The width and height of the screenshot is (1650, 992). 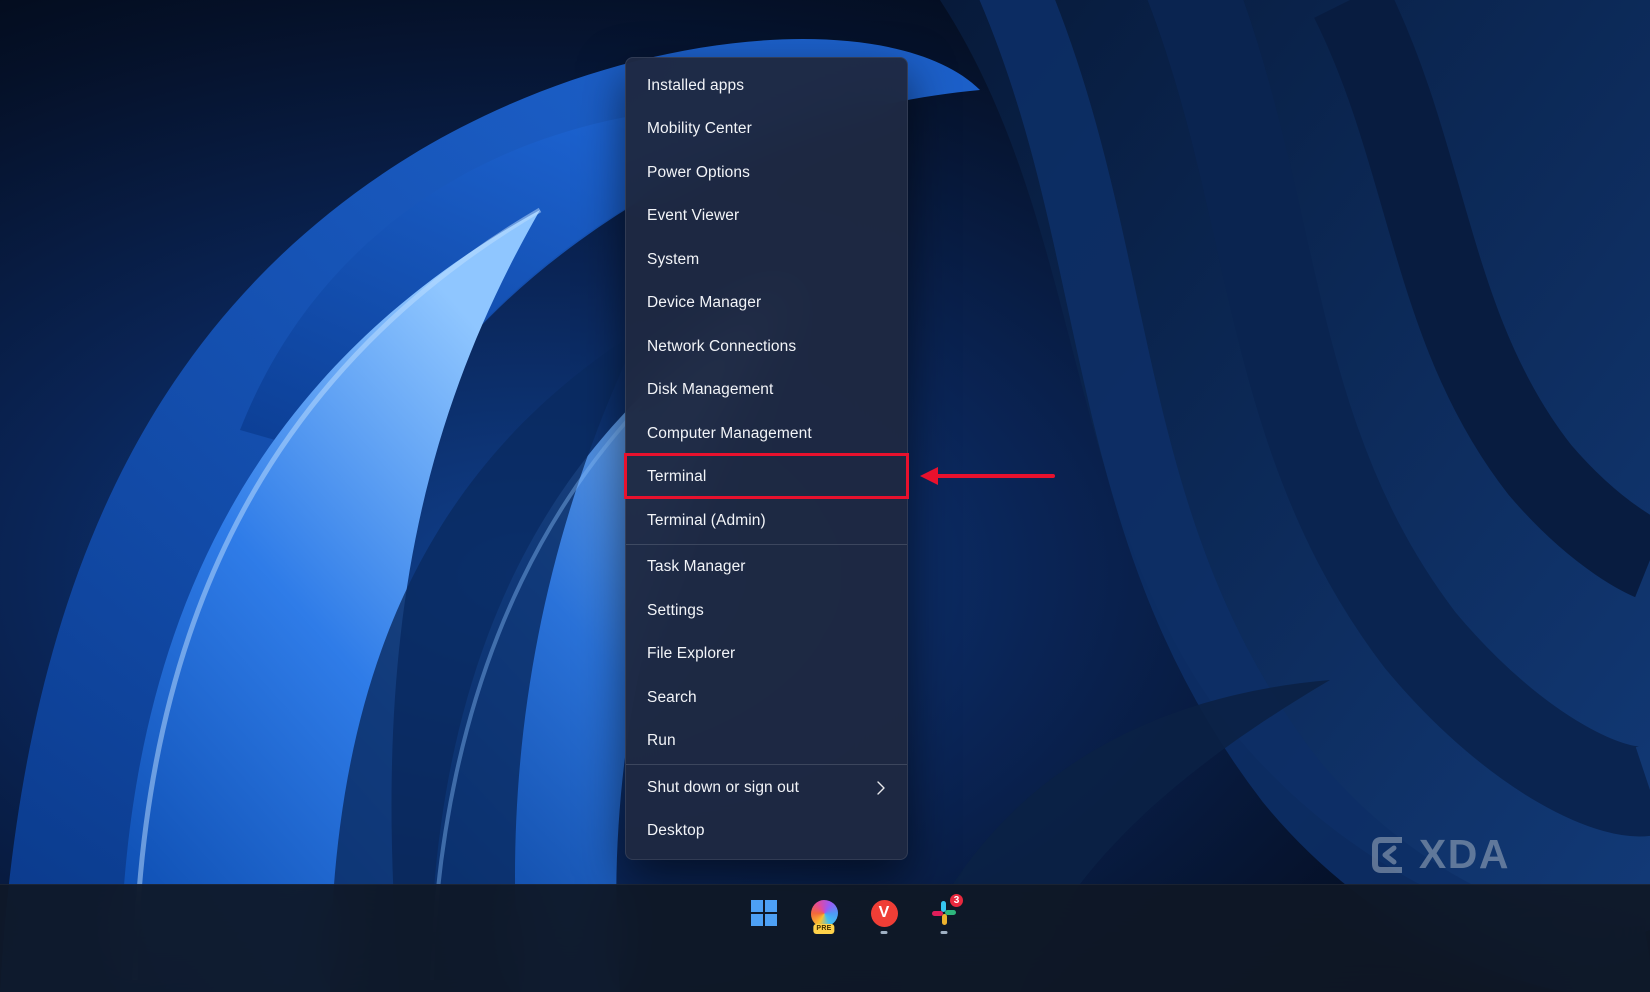 I want to click on menu-item-network-connections: Network Connections, so click(x=766, y=347).